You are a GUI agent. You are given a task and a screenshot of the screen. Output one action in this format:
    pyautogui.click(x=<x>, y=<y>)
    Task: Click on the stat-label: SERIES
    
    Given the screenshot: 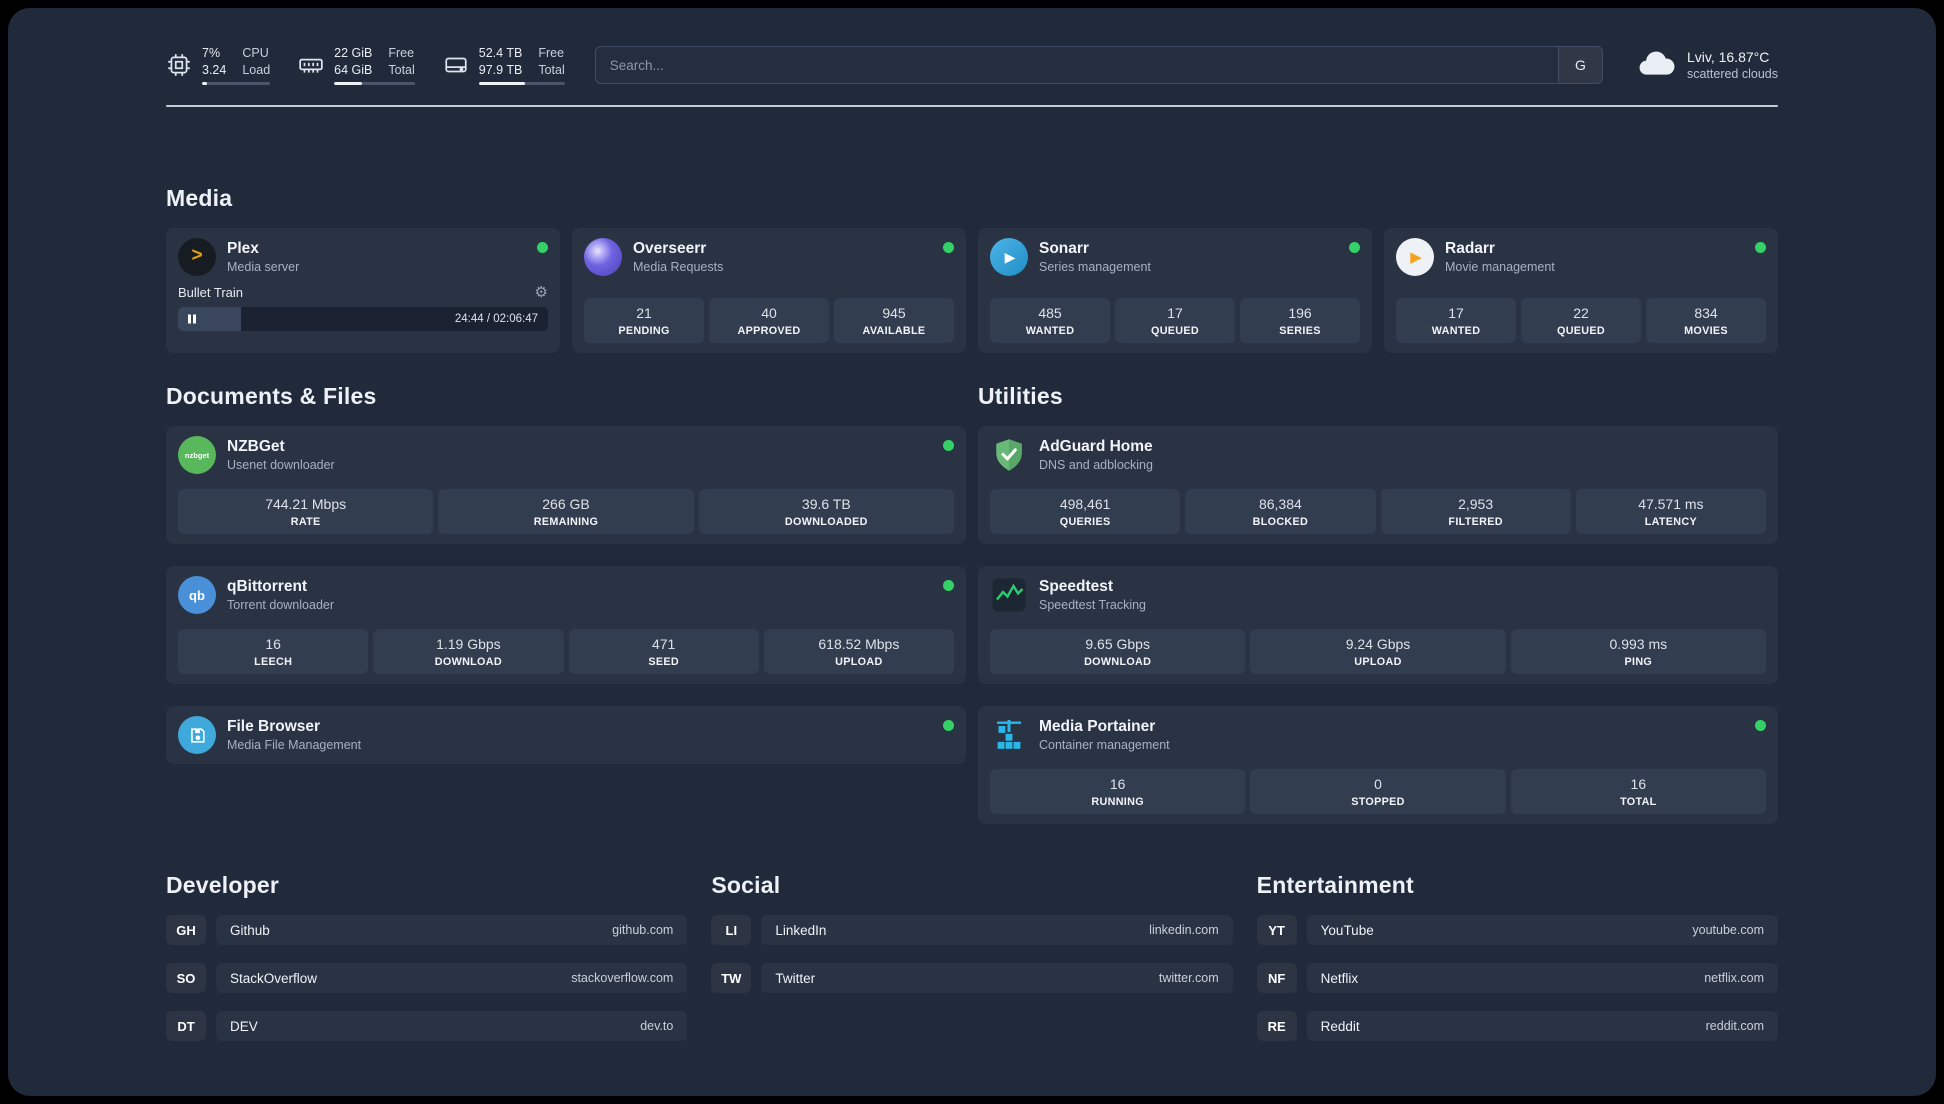 What is the action you would take?
    pyautogui.click(x=1300, y=331)
    